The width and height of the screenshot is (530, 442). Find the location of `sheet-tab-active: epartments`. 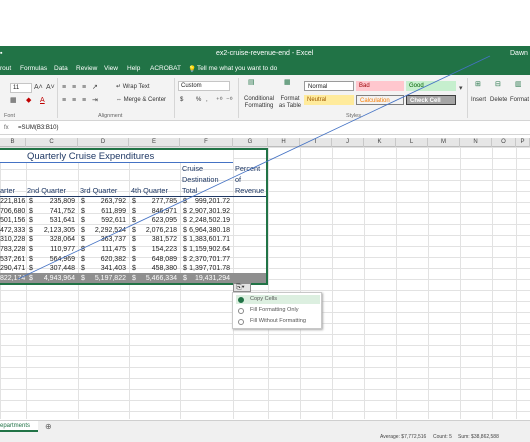

sheet-tab-active: epartments is located at coordinates (19, 426).